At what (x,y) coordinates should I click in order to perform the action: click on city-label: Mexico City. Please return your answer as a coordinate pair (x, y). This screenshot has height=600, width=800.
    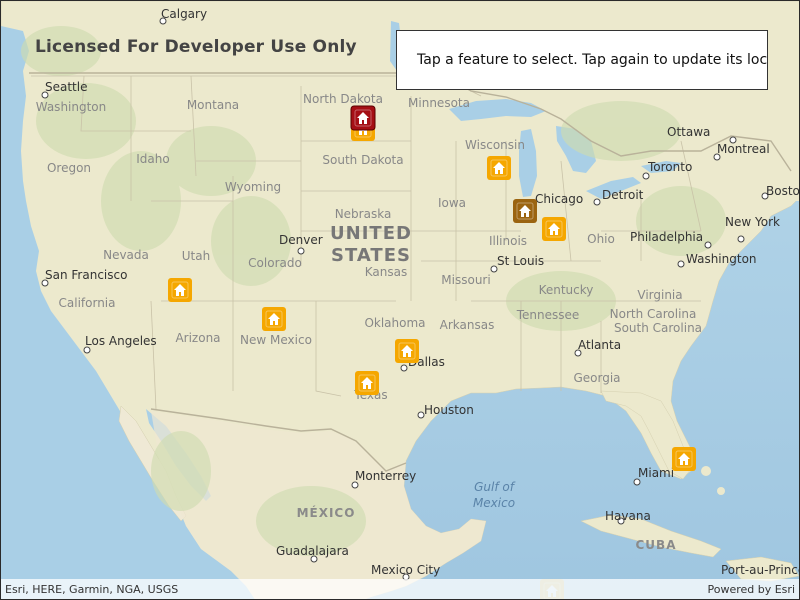
    Looking at the image, I should click on (405, 570).